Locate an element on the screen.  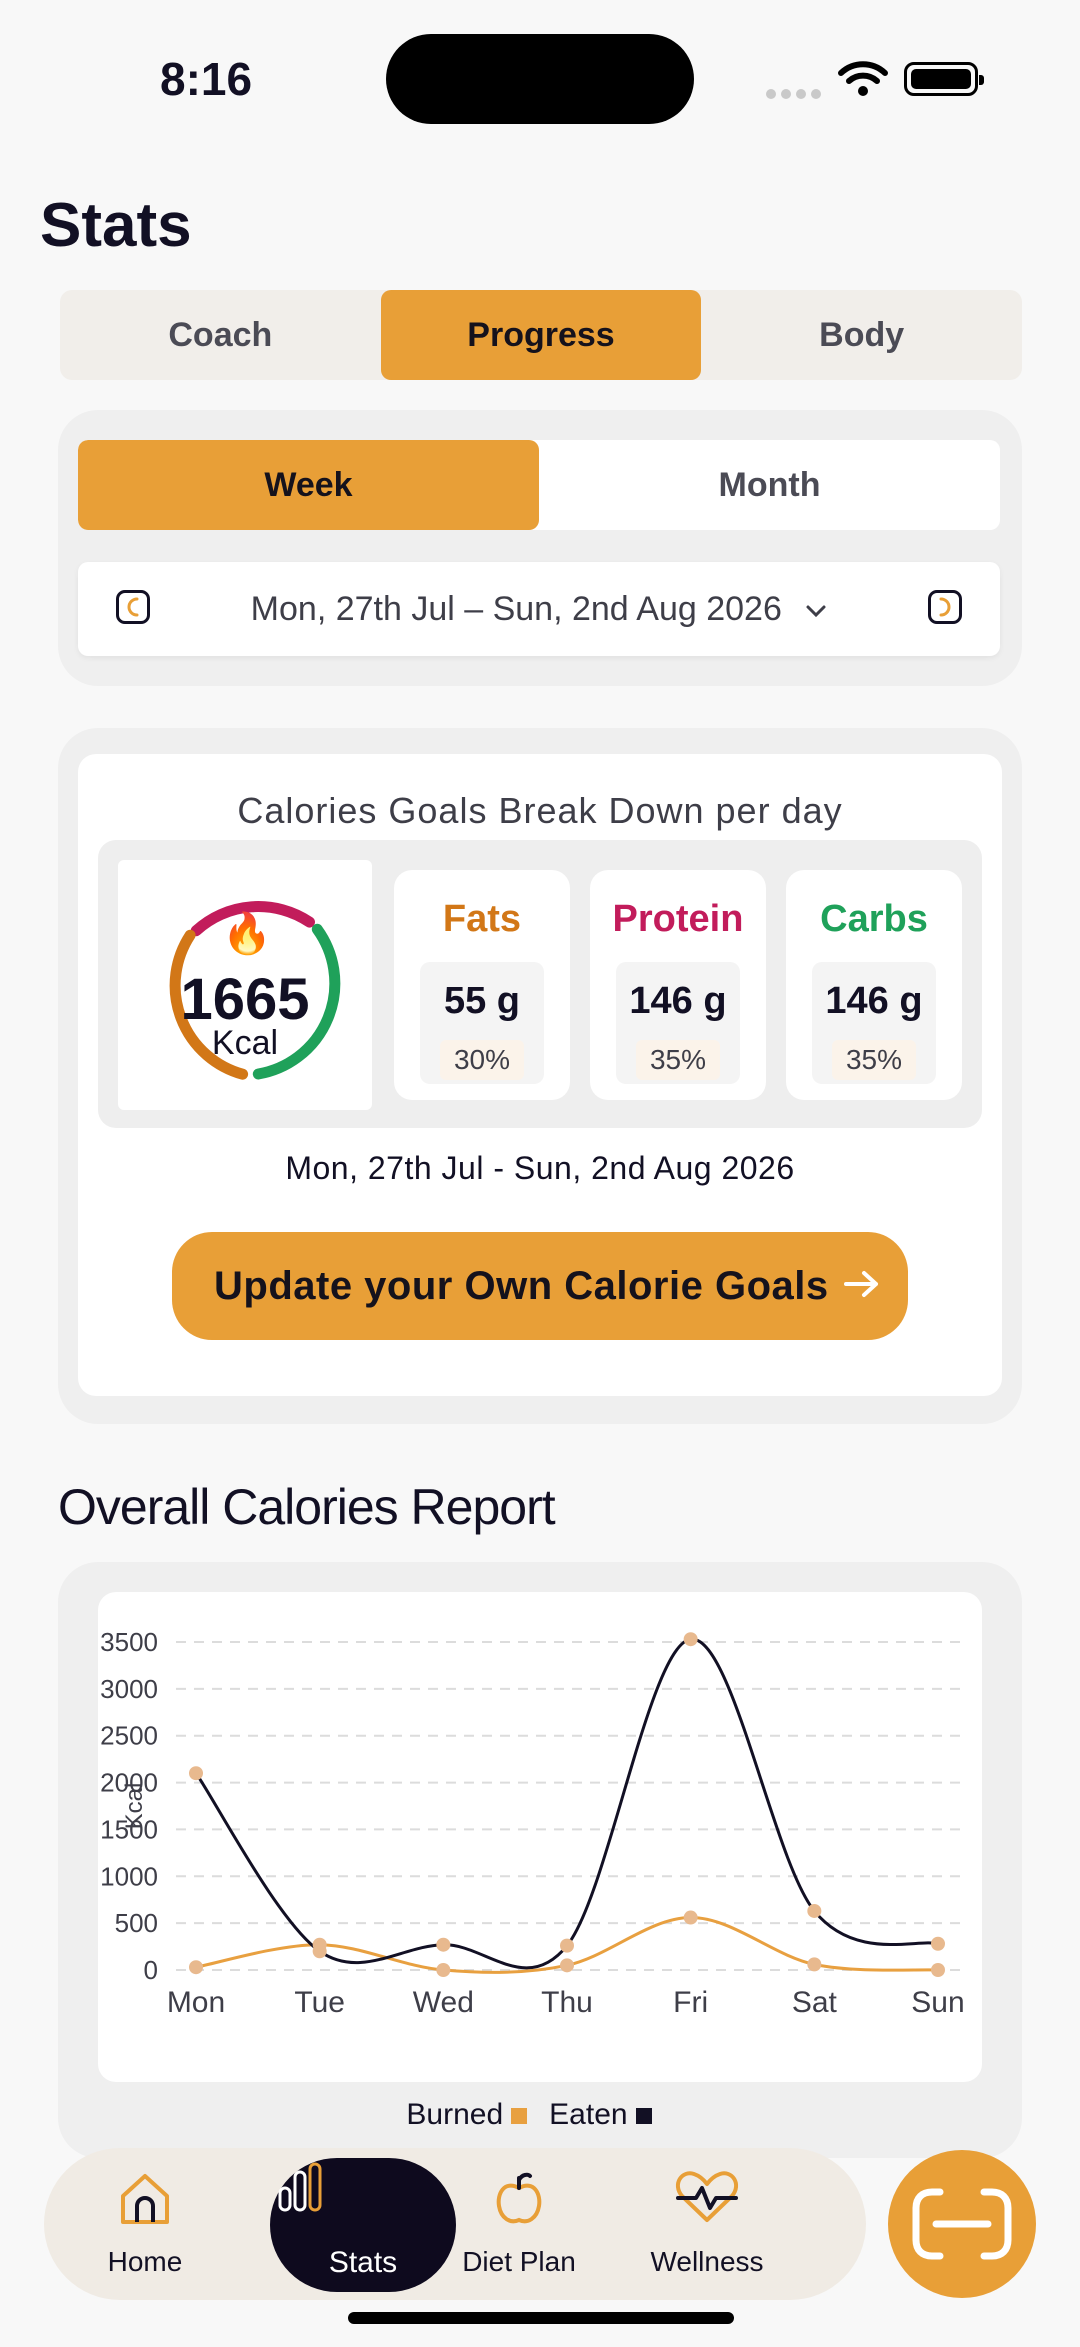
nav-wellness-label: Wellness is located at coordinates (707, 2261).